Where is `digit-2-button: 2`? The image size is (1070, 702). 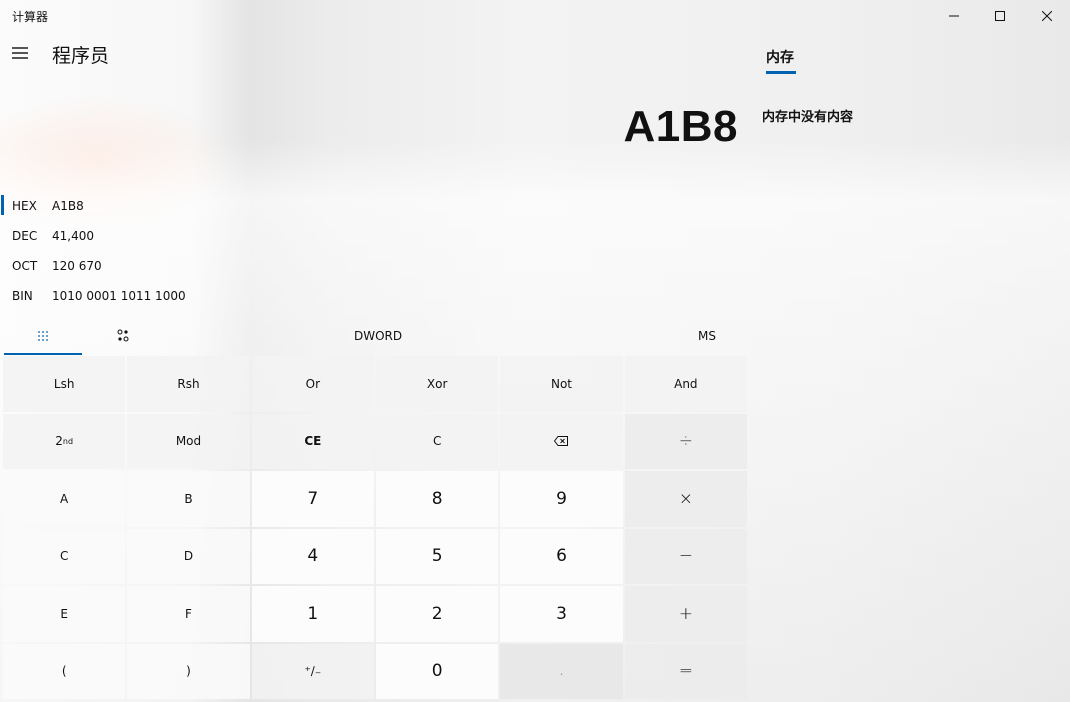 digit-2-button: 2 is located at coordinates (437, 614).